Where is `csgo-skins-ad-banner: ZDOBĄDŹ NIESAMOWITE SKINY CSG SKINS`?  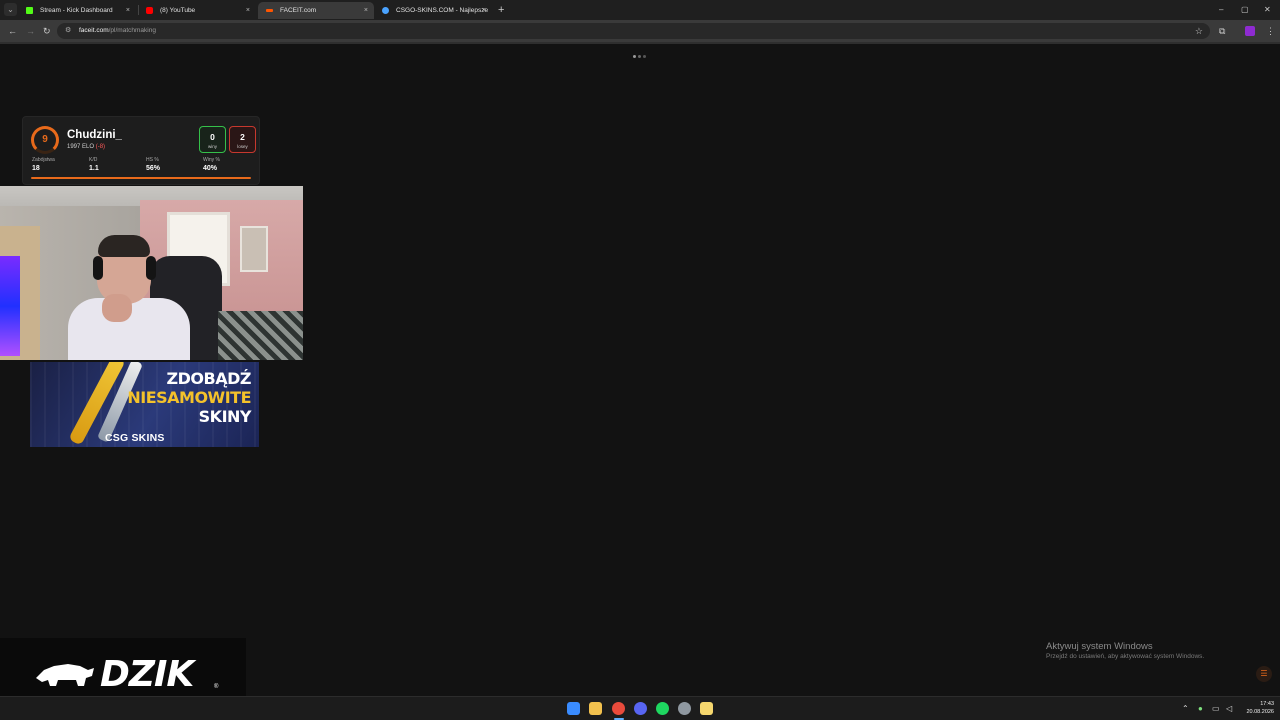
csgo-skins-ad-banner: ZDOBĄDŹ NIESAMOWITE SKINY CSG SKINS is located at coordinates (144, 404).